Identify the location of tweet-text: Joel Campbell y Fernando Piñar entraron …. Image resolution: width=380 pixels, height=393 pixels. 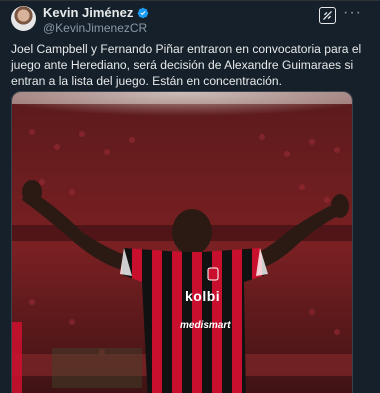
(186, 65).